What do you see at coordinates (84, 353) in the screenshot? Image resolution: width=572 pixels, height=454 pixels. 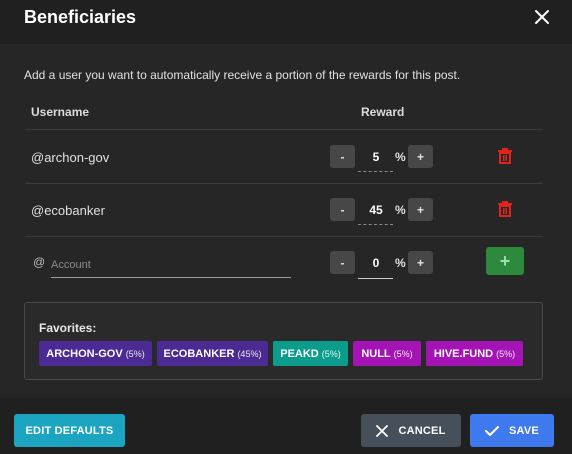 I see `favorite-name: ARCHON-GOV` at bounding box center [84, 353].